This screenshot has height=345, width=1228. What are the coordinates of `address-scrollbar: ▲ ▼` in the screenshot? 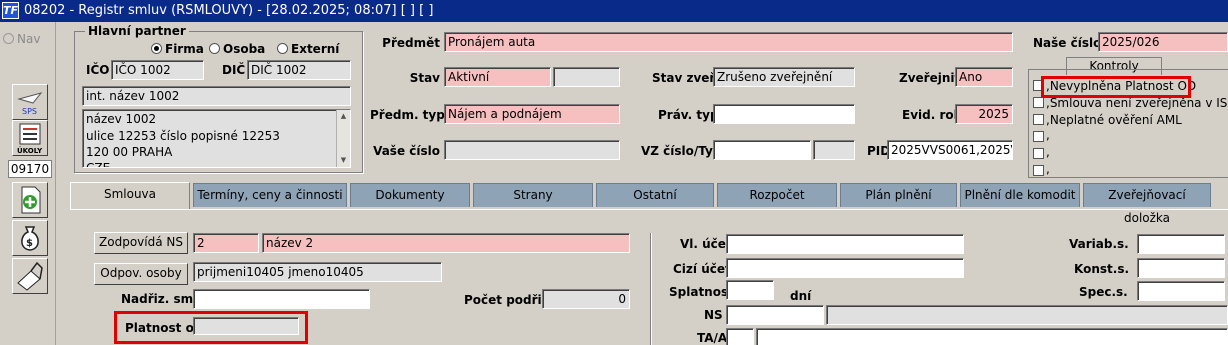 It's located at (343, 138).